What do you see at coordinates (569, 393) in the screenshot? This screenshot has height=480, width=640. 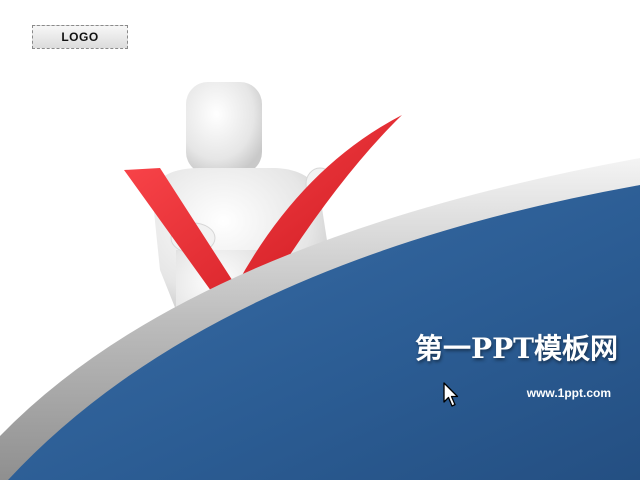 I see `slide-url: www.1ppt.com` at bounding box center [569, 393].